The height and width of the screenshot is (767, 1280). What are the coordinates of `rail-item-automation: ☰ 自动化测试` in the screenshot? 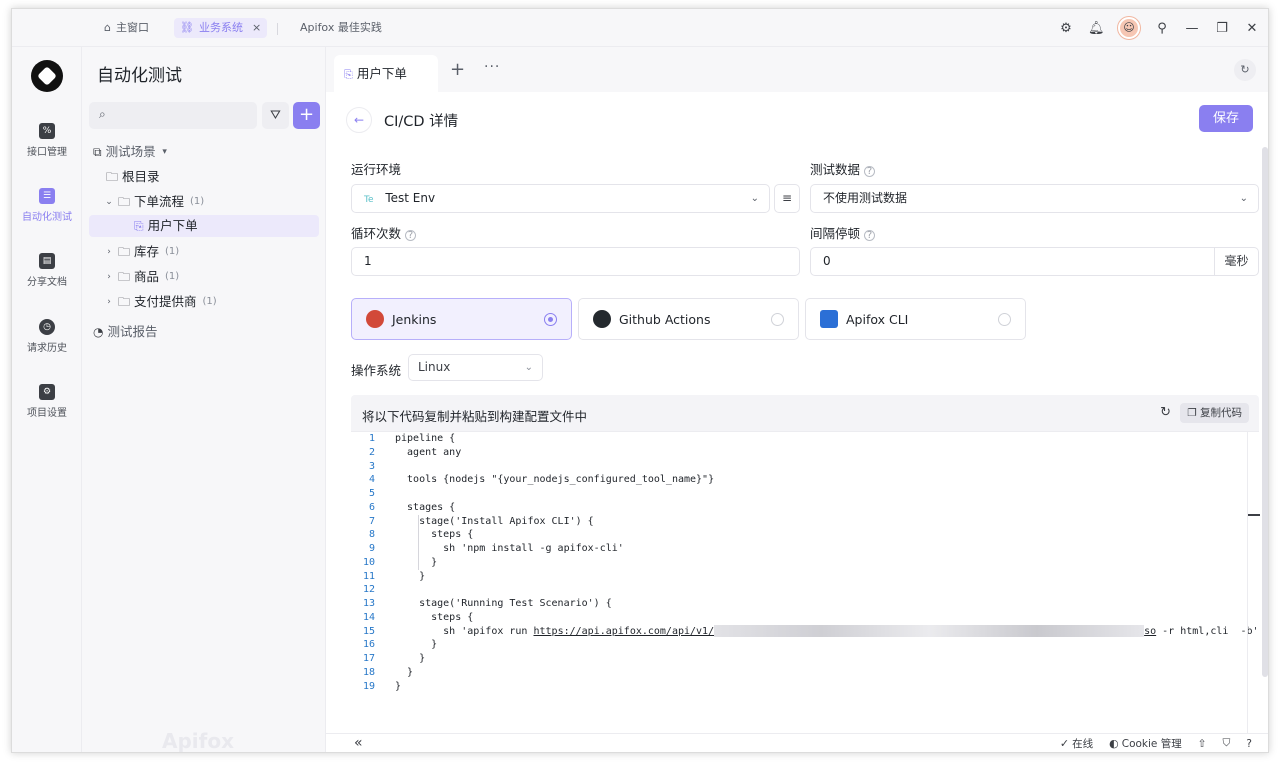 It's located at (47, 205).